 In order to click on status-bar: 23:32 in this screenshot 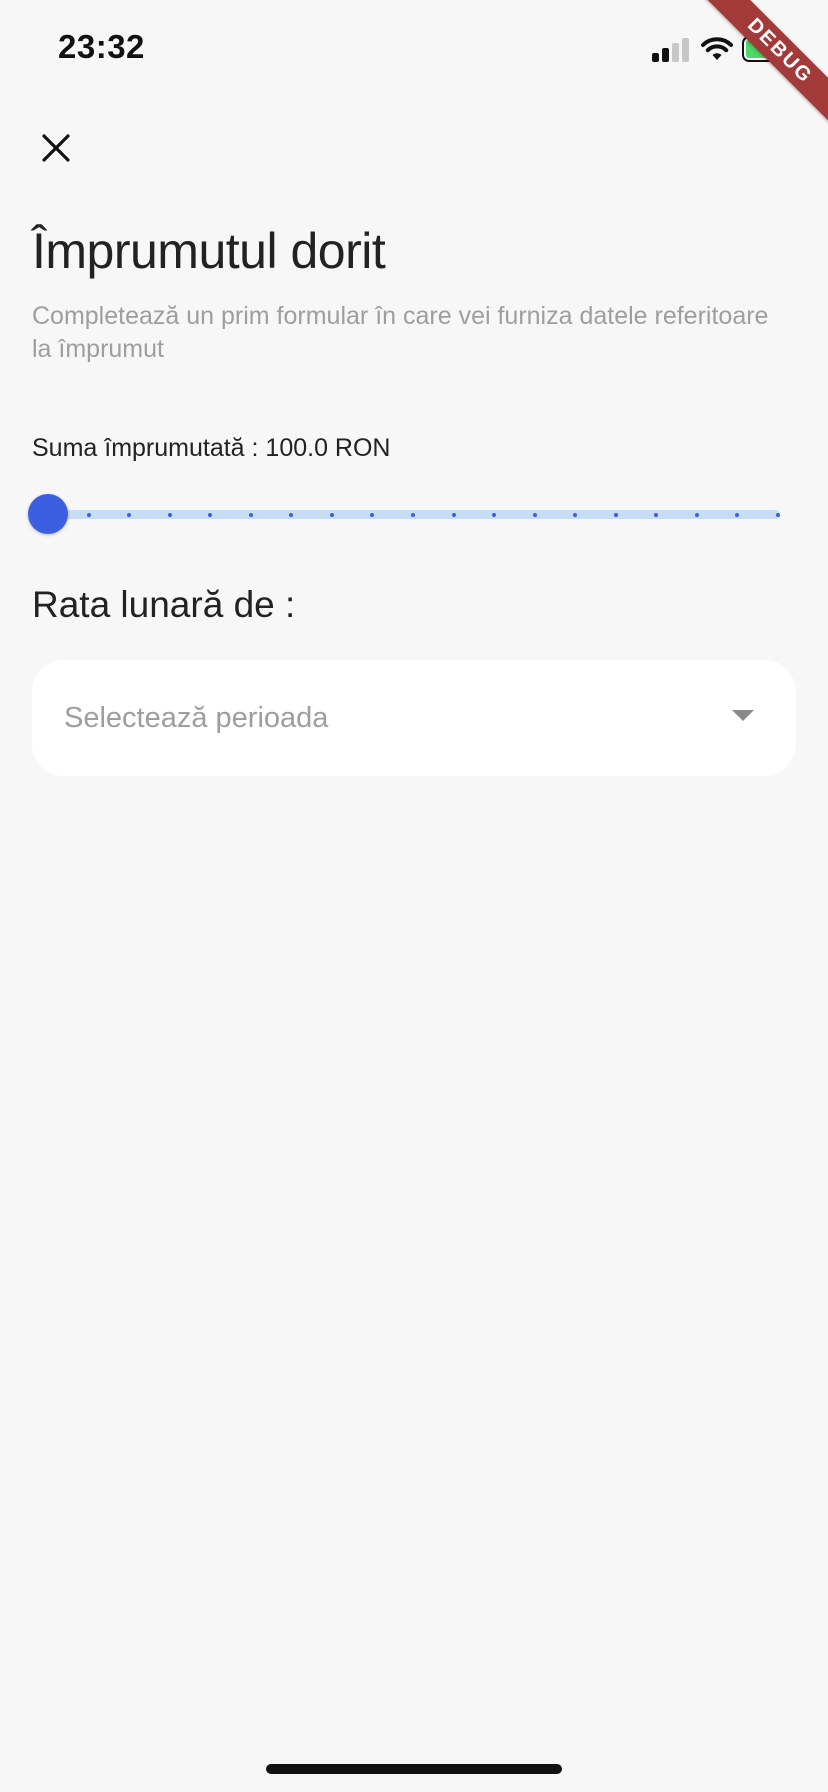, I will do `click(414, 50)`.